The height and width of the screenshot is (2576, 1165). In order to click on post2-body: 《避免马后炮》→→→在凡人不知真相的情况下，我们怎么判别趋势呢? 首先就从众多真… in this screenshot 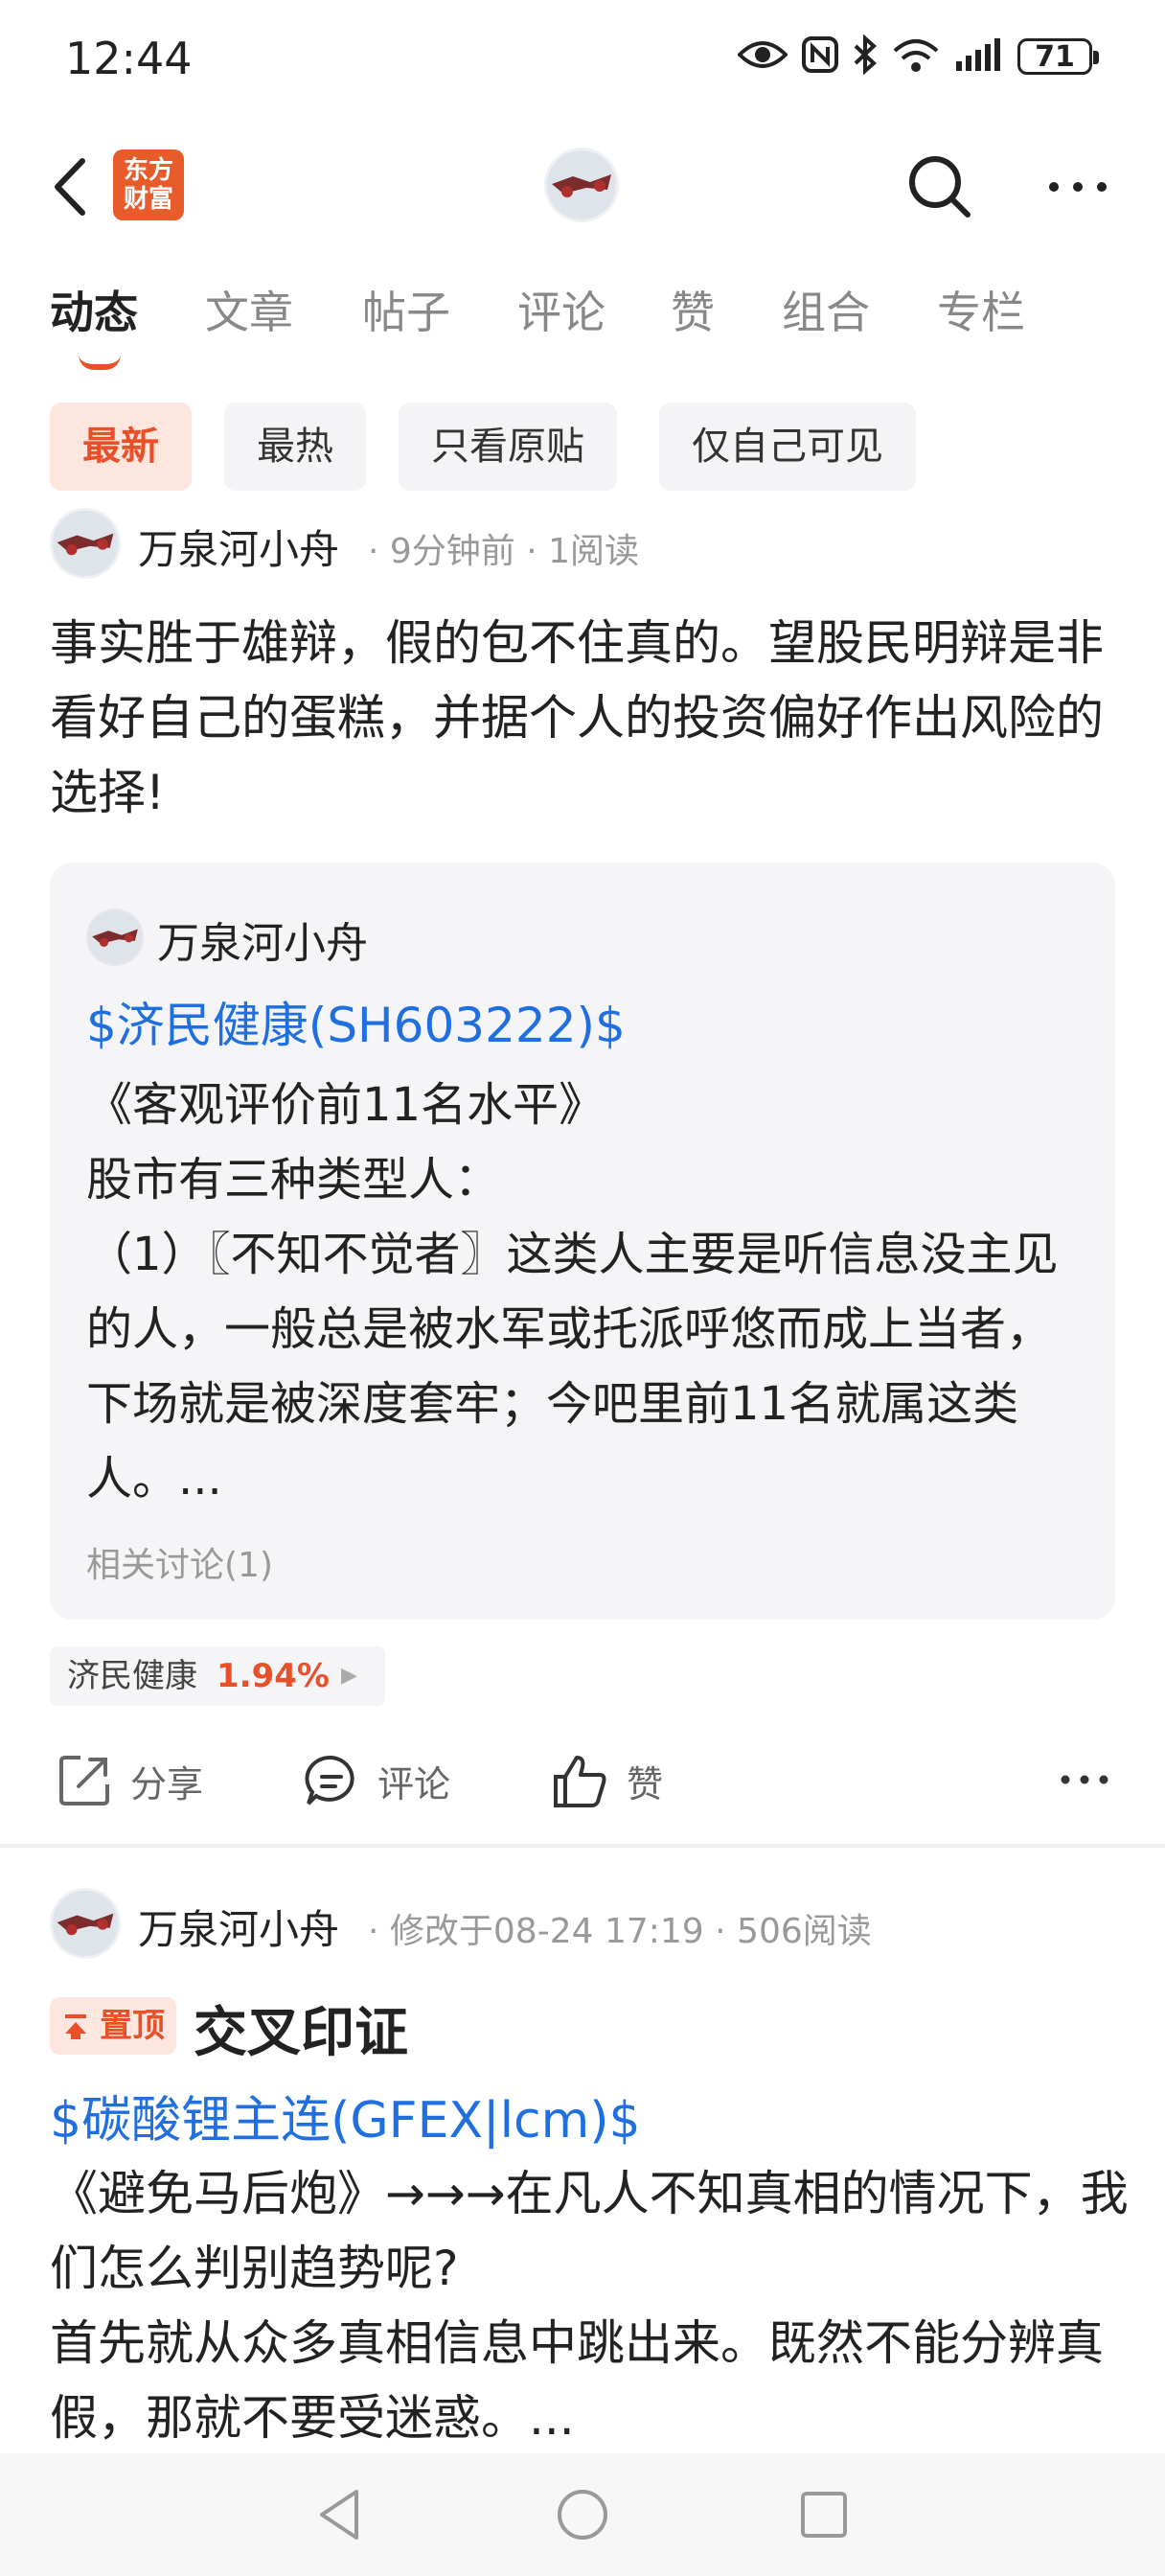, I will do `click(591, 2305)`.